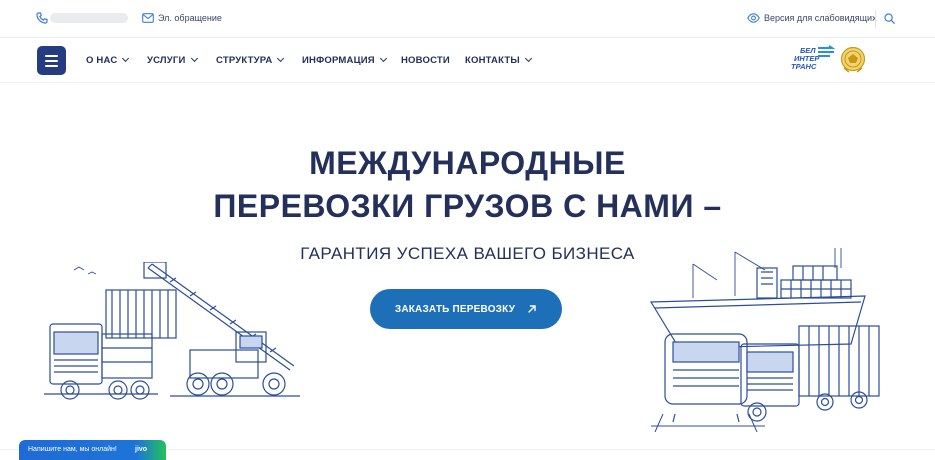  Describe the element at coordinates (804, 66) in the screenshot. I see `logo-line: ТРАНС` at that location.